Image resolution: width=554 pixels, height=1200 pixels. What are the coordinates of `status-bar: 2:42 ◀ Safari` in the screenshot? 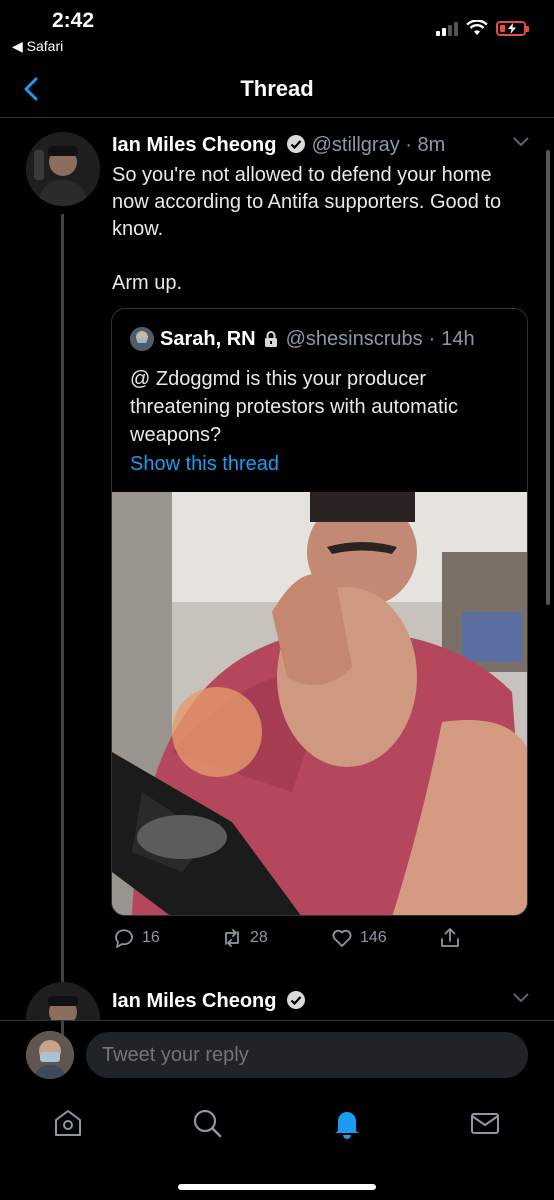 It's located at (277, 30).